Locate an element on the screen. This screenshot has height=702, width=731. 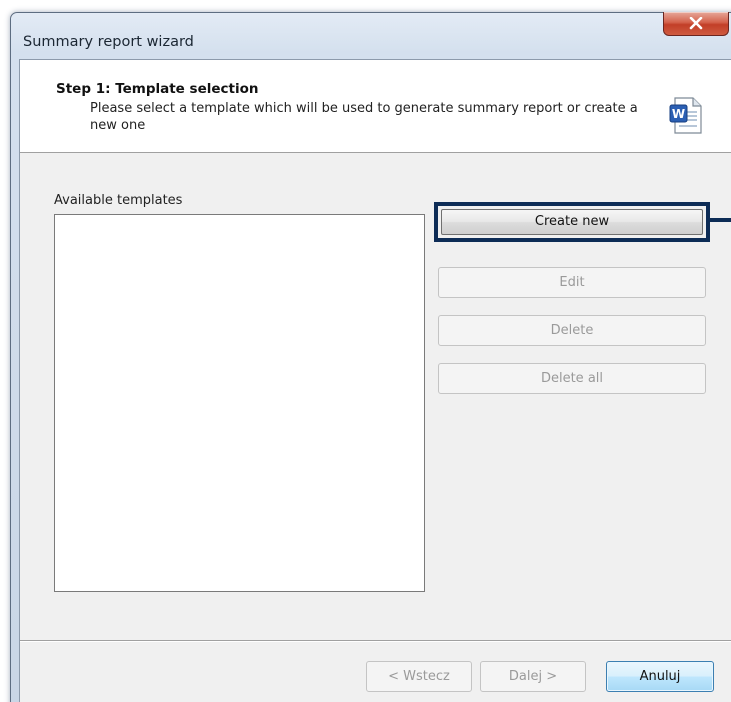
next-button: Dalej > is located at coordinates (533, 676).